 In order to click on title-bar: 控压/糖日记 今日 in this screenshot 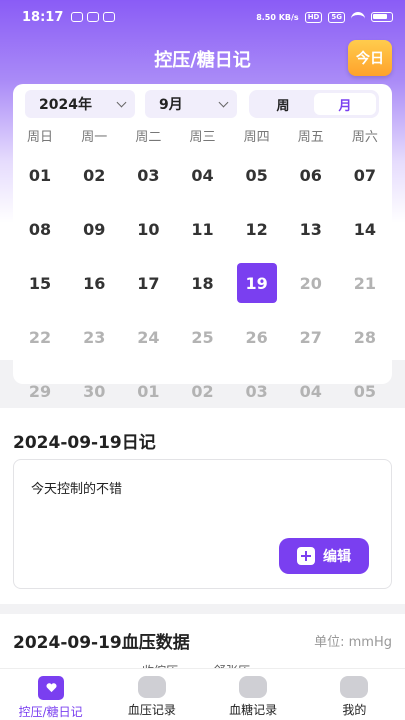, I will do `click(202, 58)`.